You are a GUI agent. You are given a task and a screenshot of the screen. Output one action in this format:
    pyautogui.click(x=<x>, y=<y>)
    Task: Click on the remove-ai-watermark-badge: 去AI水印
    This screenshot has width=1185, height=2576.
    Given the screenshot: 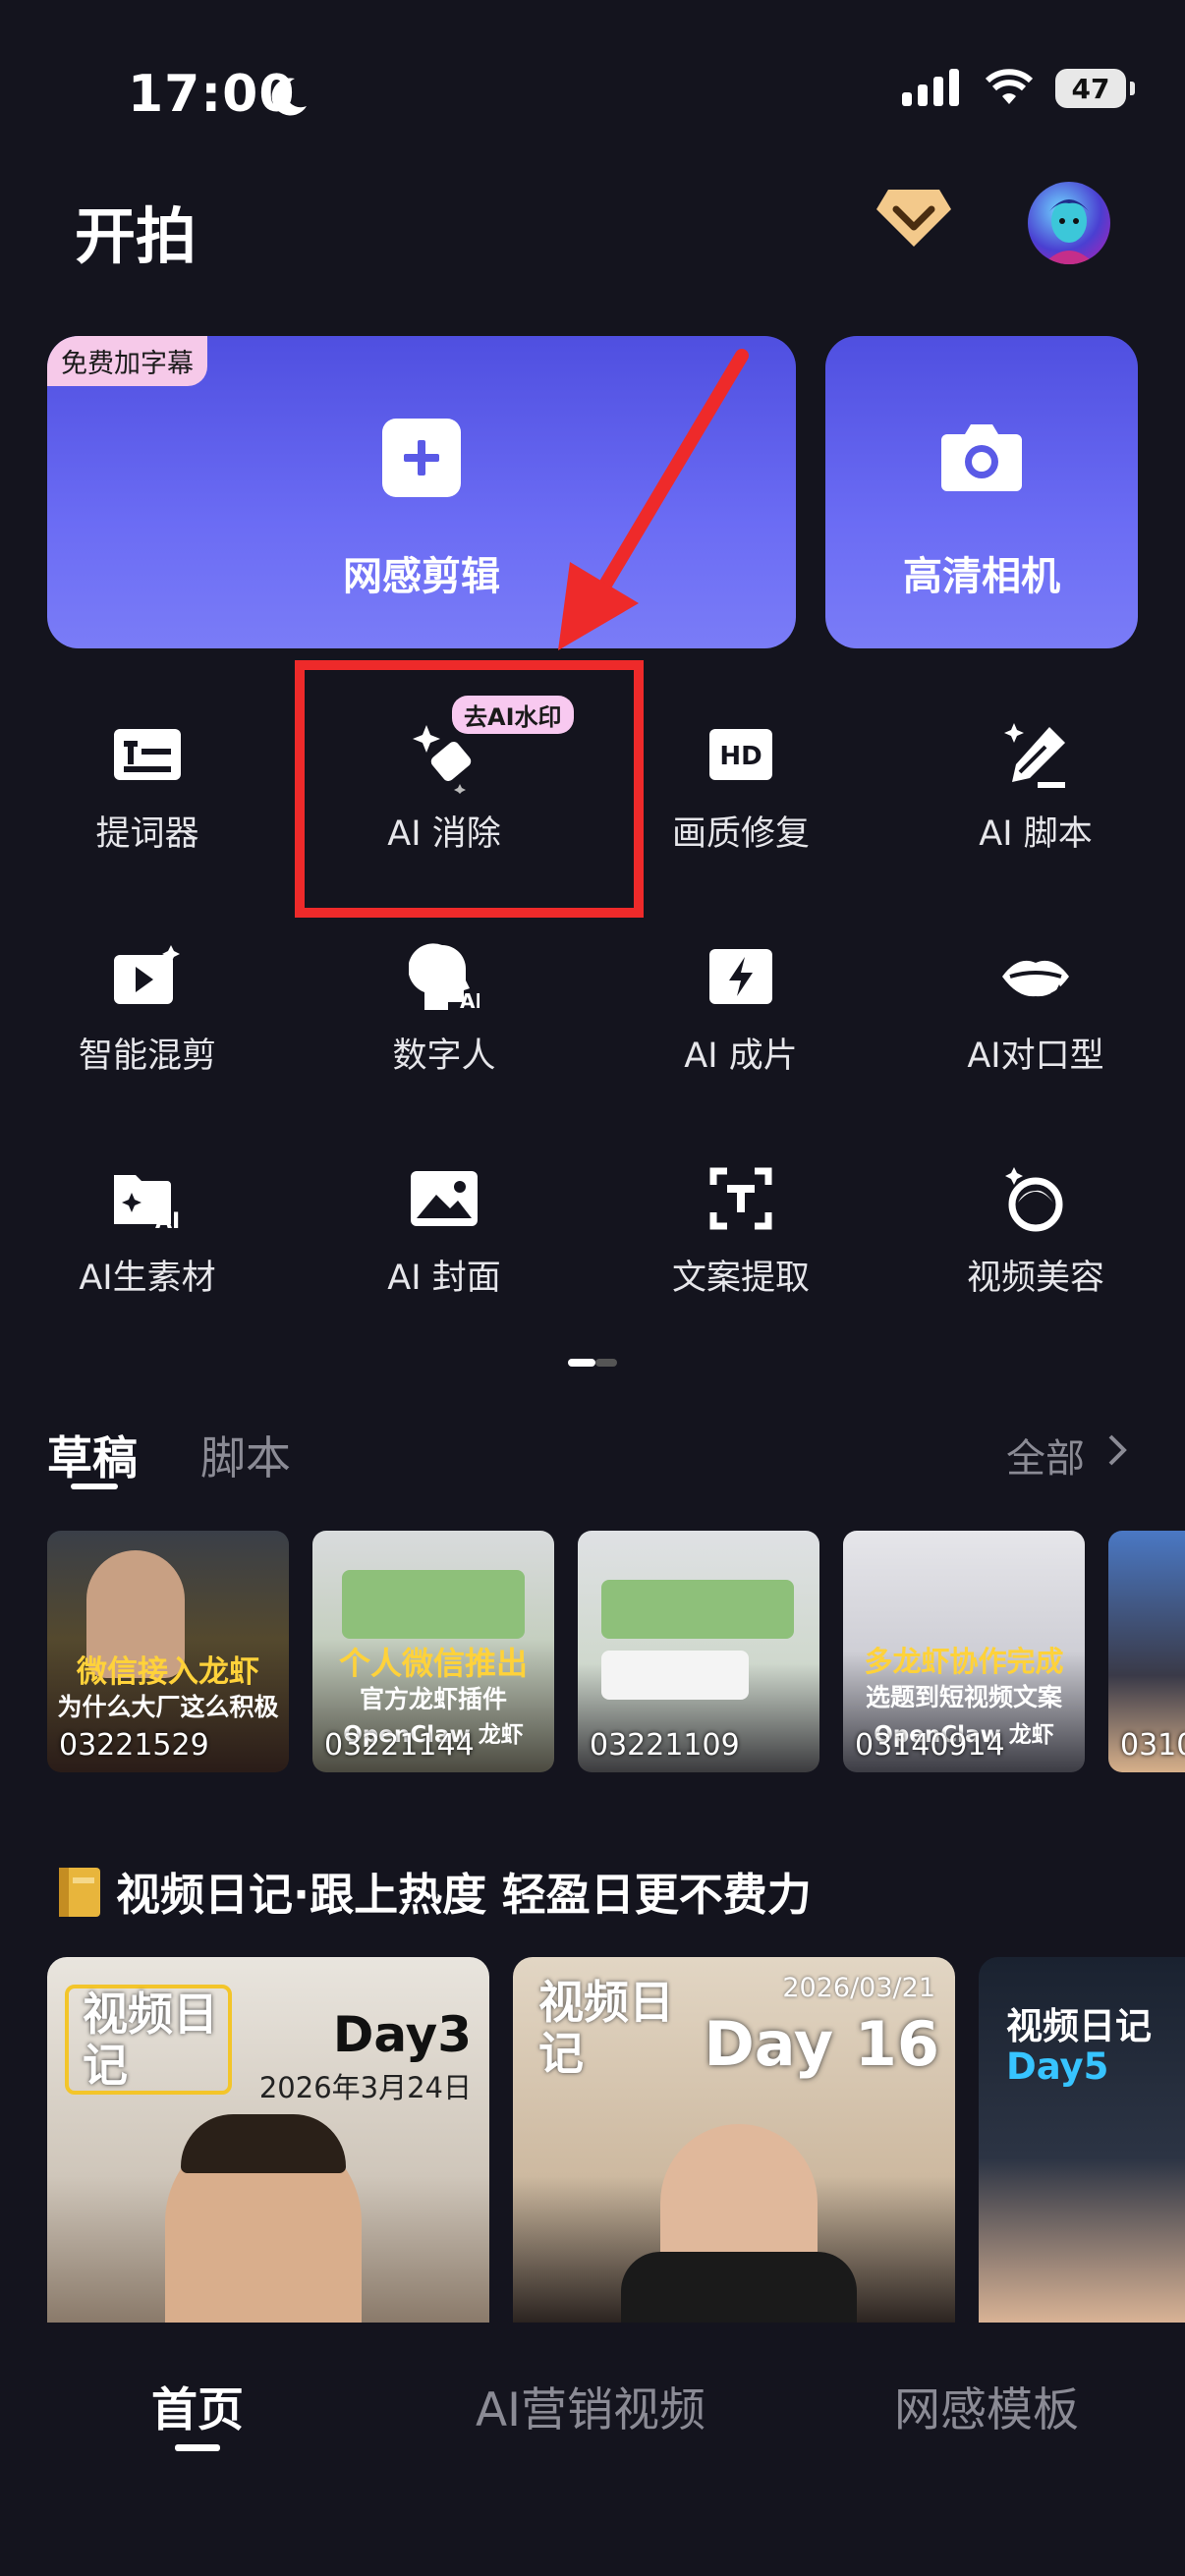 What is the action you would take?
    pyautogui.click(x=513, y=715)
    